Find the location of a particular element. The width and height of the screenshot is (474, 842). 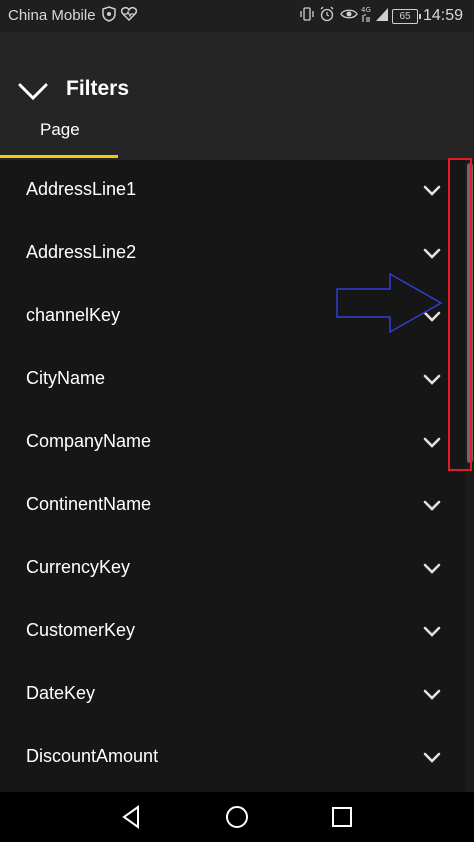

filter-item-addressline1: AddressLine1 is located at coordinates (230, 191).